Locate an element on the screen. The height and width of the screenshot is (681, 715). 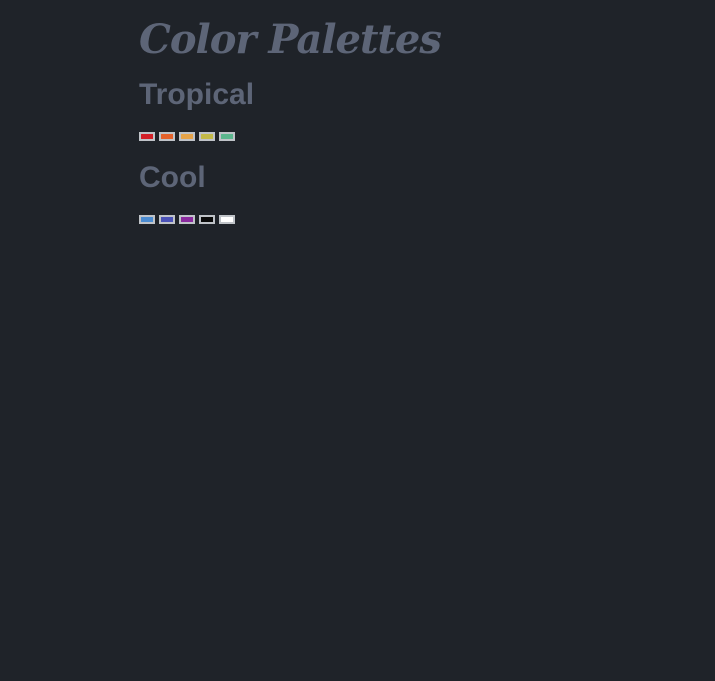
palette-title-tropical: Tropical is located at coordinates (197, 94).